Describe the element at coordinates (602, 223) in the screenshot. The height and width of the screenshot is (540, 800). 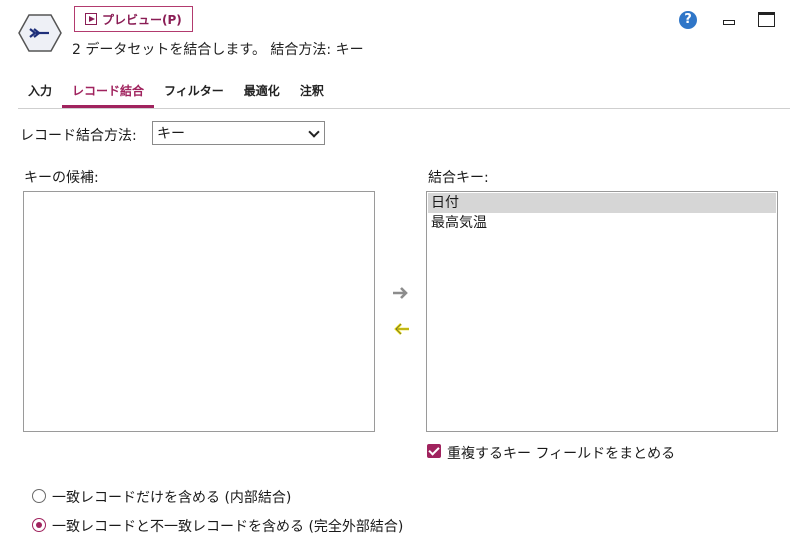
I see `list-item: 最高気温` at that location.